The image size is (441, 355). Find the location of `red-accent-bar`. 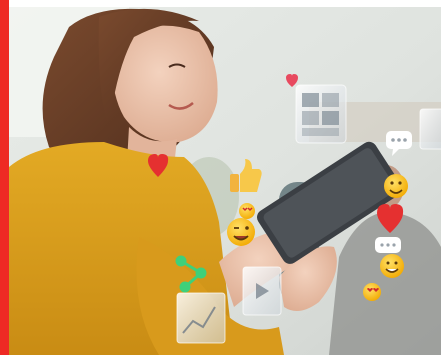

red-accent-bar is located at coordinates (4, 177).